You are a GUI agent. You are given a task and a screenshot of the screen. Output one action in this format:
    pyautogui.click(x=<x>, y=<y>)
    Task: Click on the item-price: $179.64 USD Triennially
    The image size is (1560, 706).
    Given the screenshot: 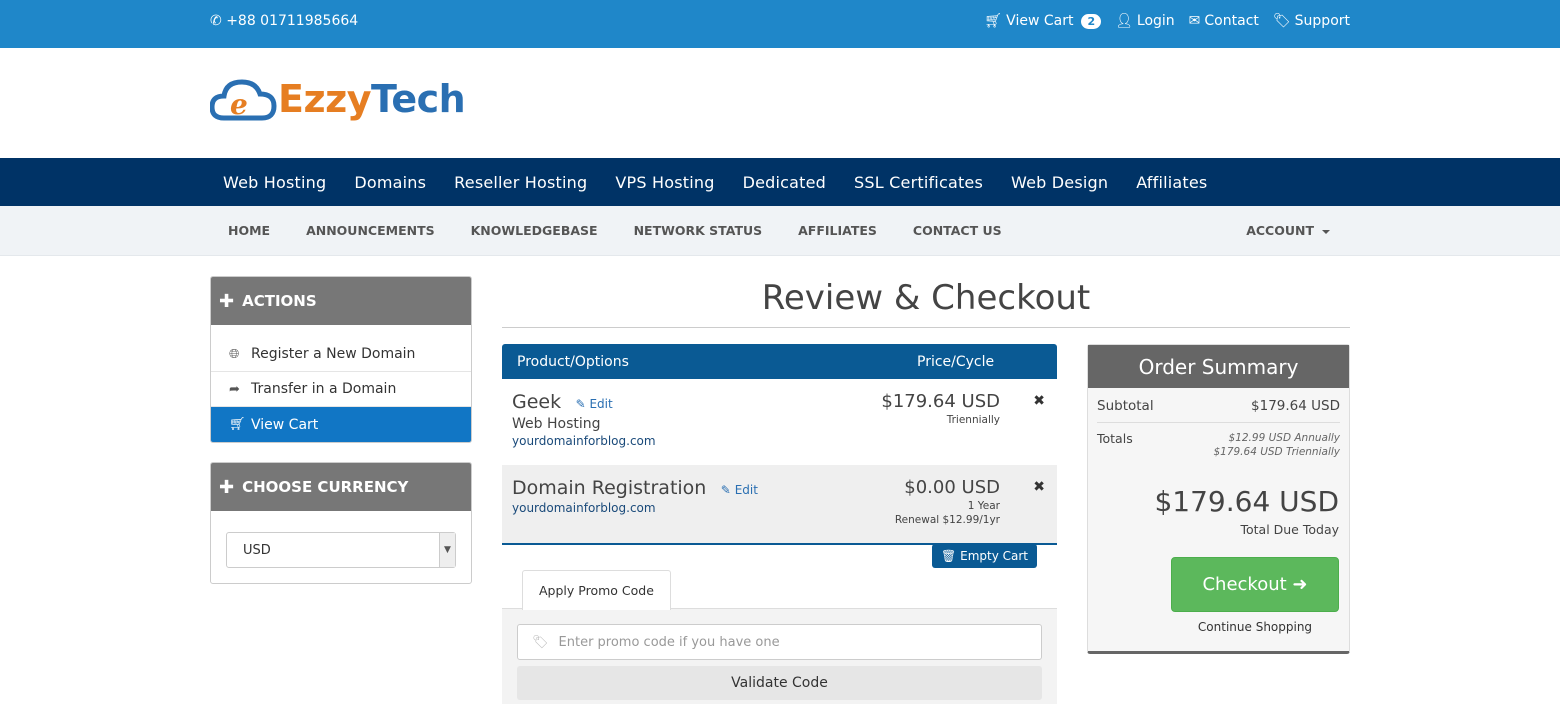 What is the action you would take?
    pyautogui.click(x=940, y=408)
    